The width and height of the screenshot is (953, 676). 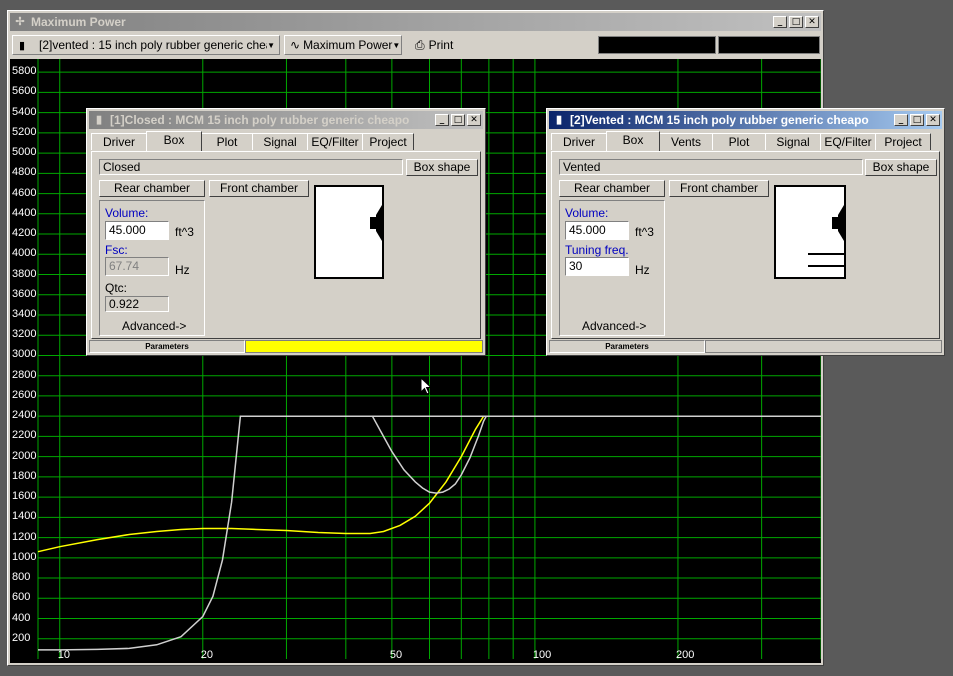 I want to click on y-tick-label: 2600, so click(x=24, y=394).